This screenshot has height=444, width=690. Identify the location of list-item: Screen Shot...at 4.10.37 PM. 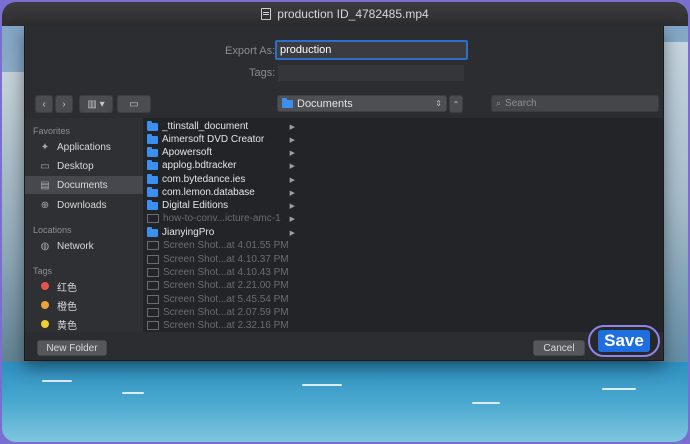
(221, 259).